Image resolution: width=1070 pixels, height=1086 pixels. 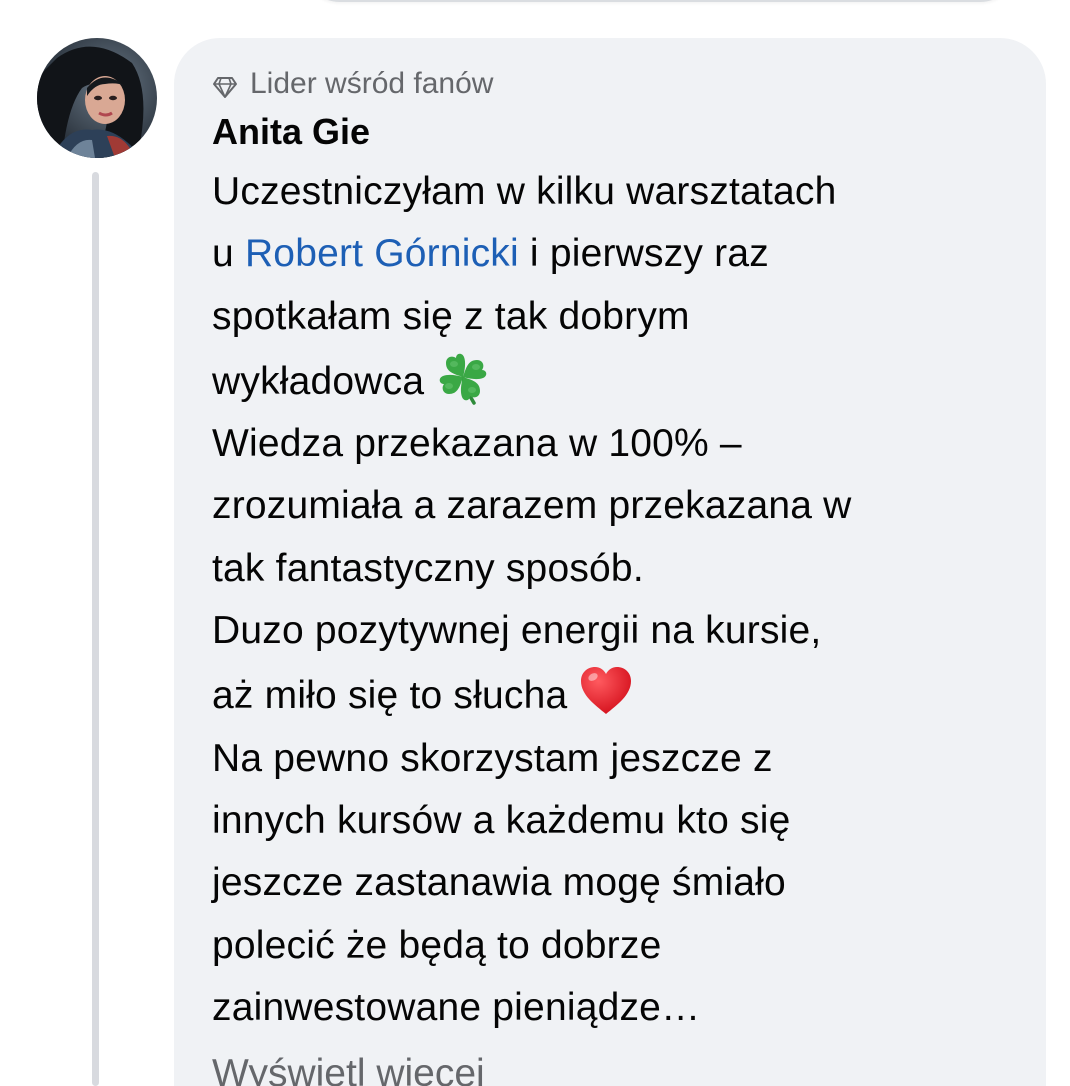 I want to click on comment-line: polecić że będą to dobrze, so click(x=437, y=945).